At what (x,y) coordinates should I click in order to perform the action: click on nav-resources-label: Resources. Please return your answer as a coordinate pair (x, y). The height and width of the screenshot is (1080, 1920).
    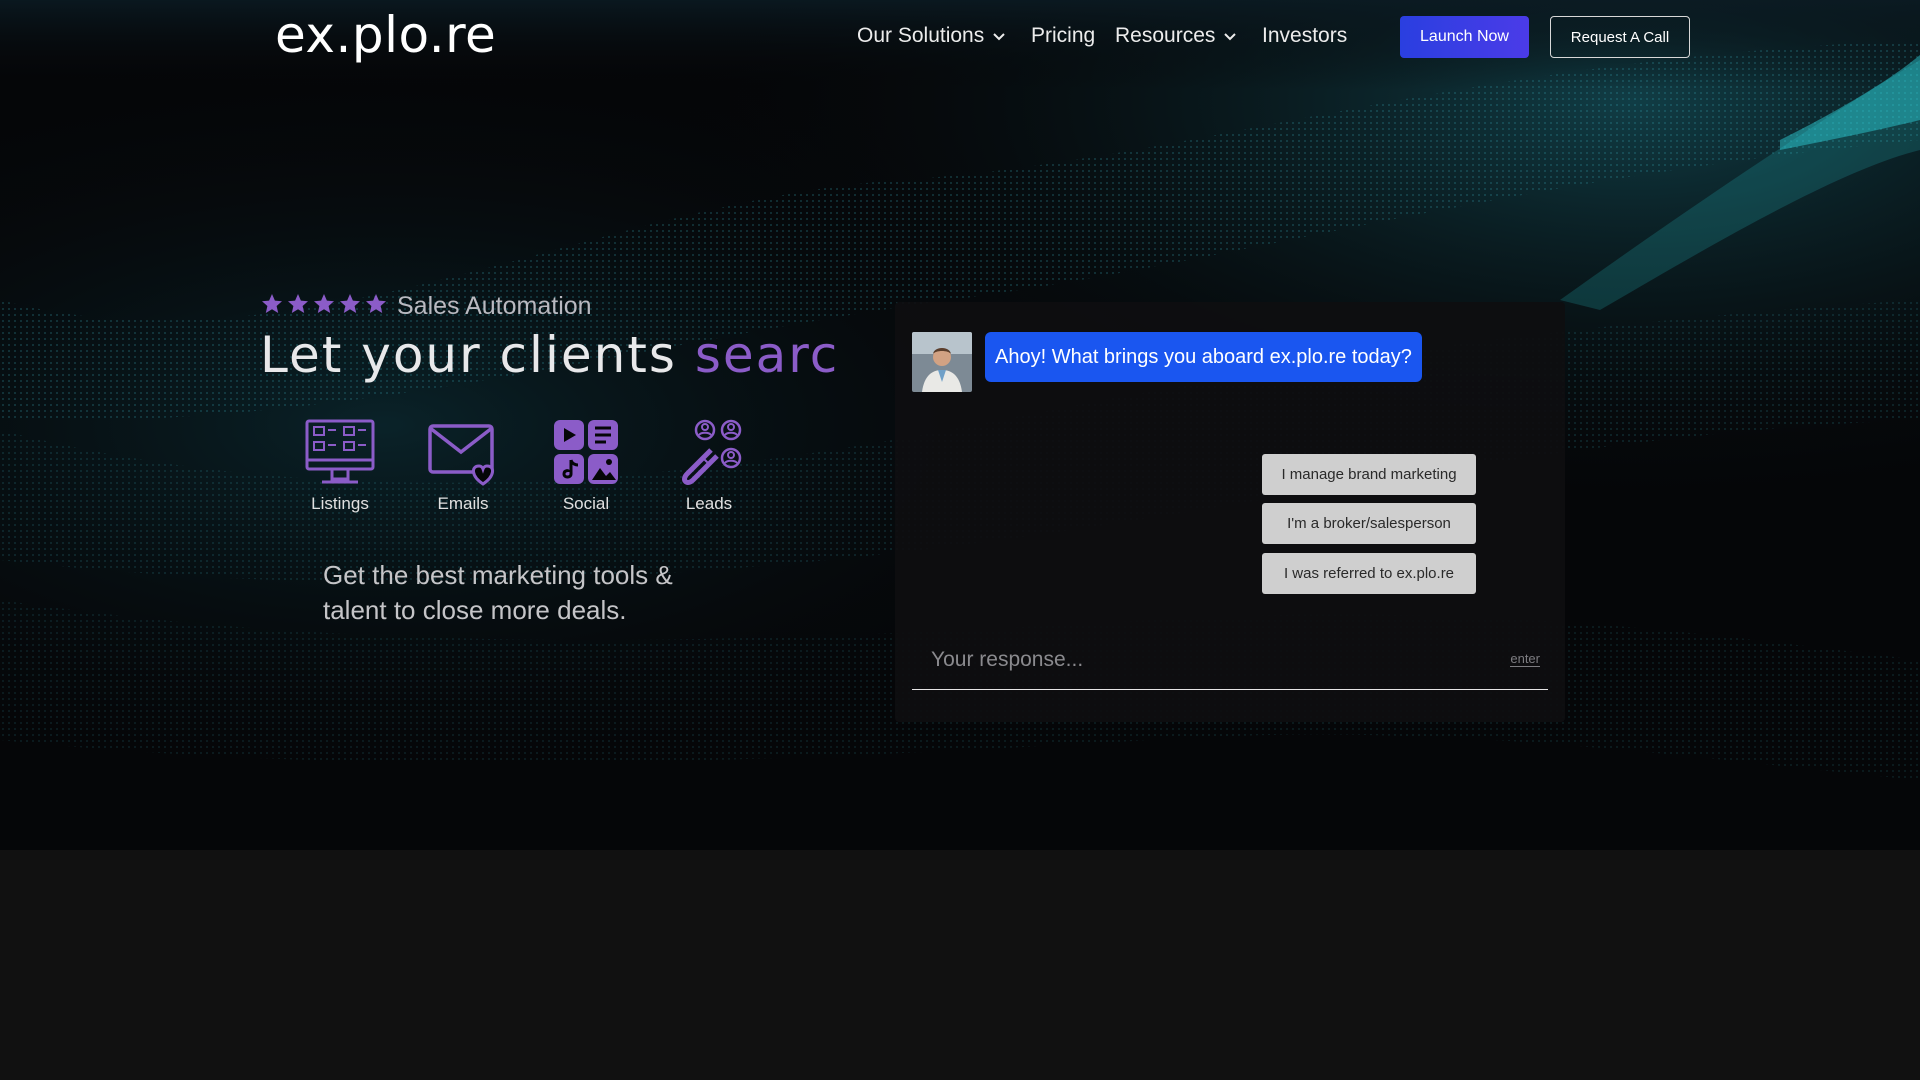
    Looking at the image, I should click on (1165, 35).